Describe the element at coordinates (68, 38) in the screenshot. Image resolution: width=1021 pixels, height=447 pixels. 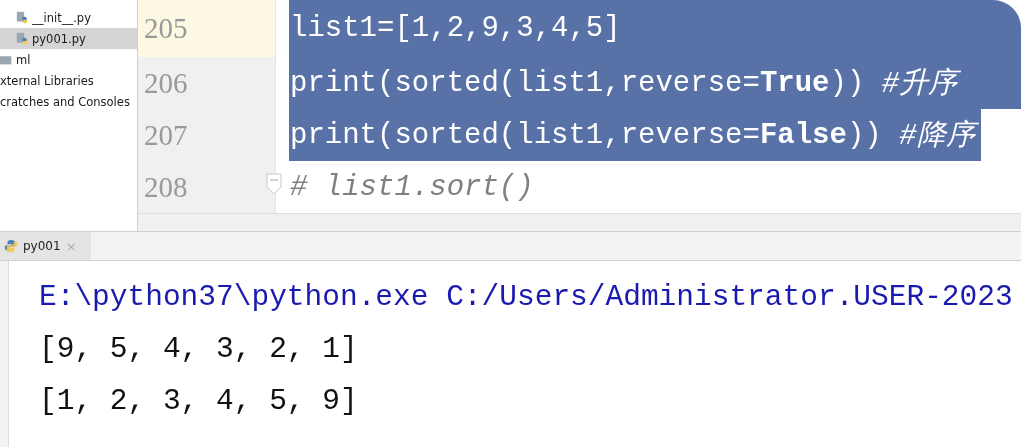
I see `tree-item: py001.py` at that location.